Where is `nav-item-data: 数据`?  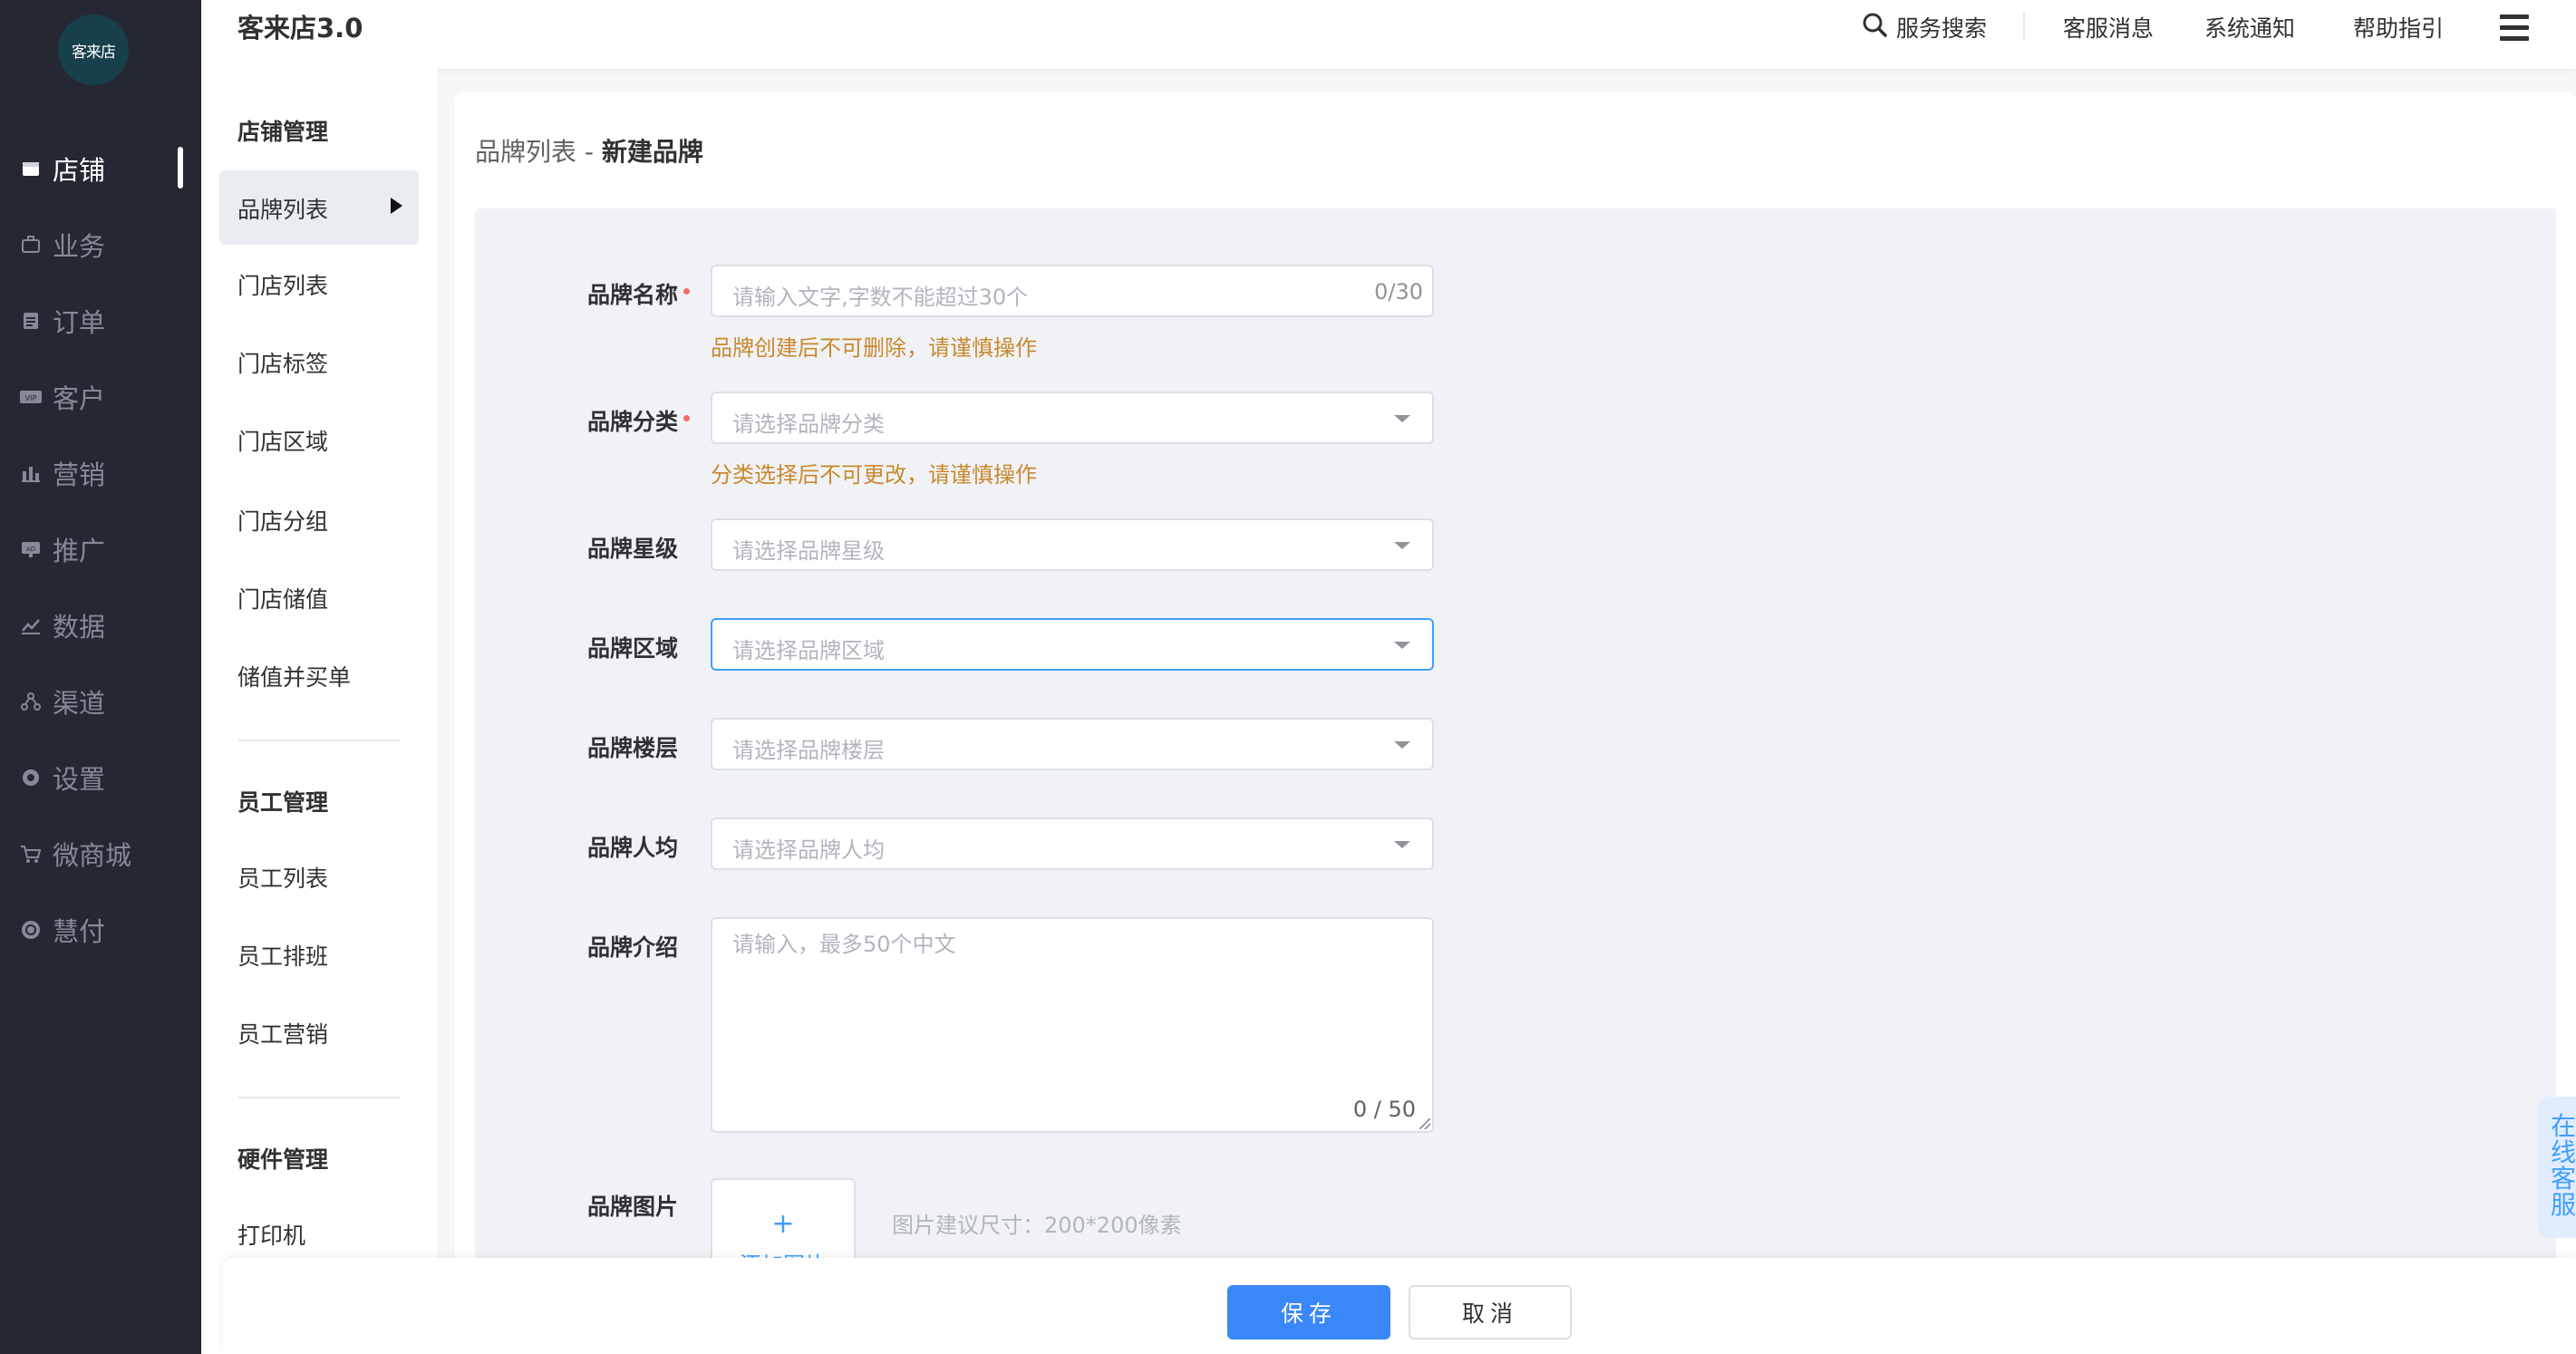
nav-item-data: 数据 is located at coordinates (100, 625).